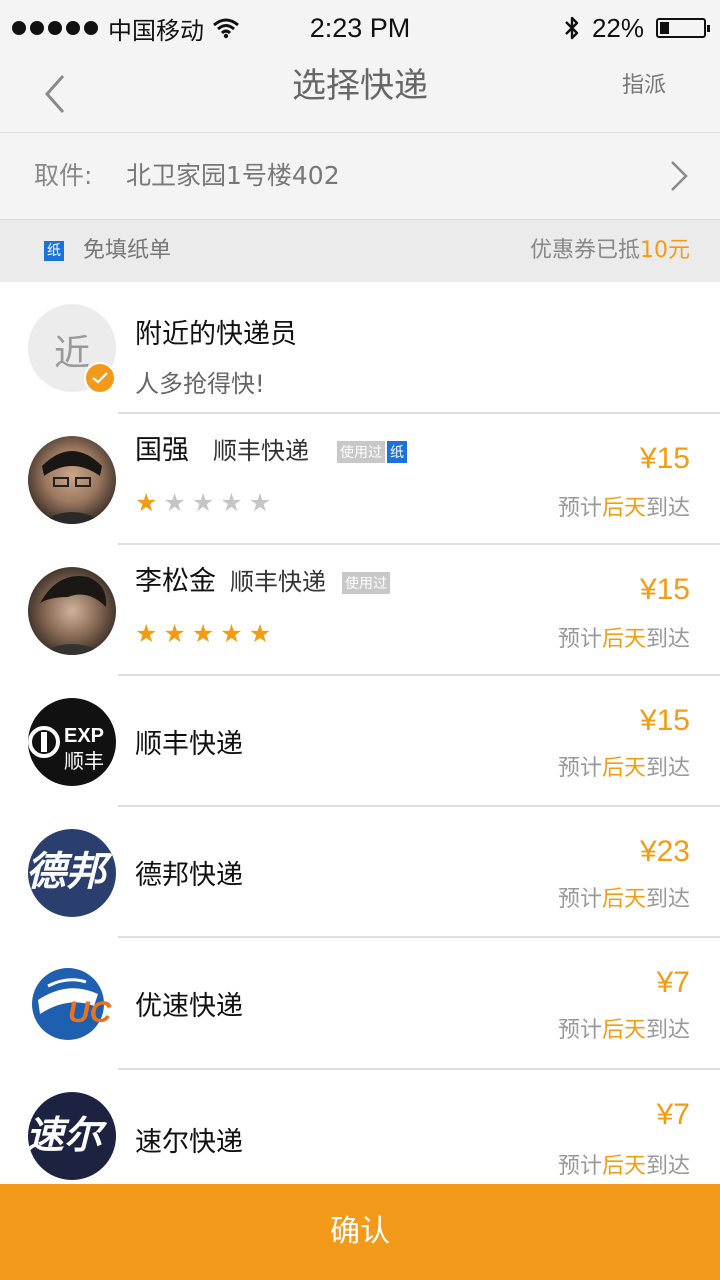  I want to click on chevron-right-icon, so click(679, 176).